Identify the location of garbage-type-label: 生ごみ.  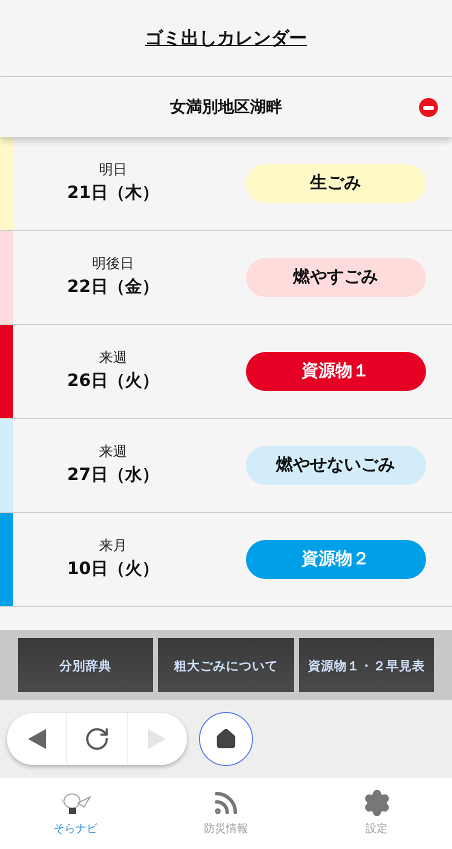
(336, 183).